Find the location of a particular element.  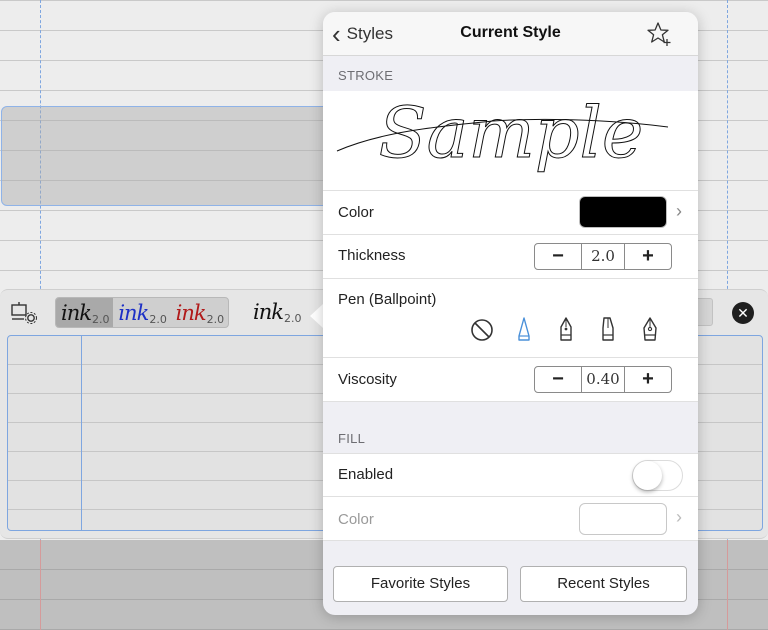

stroke-color-row: Color › is located at coordinates (510, 213).